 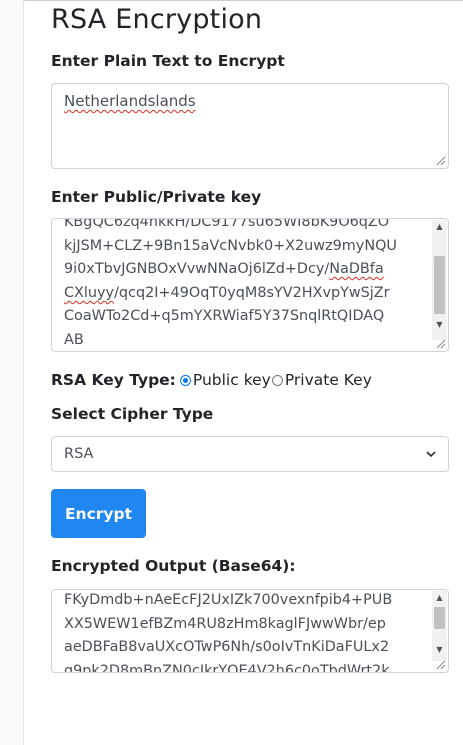 I want to click on cipher-value: RSA, so click(x=79, y=454).